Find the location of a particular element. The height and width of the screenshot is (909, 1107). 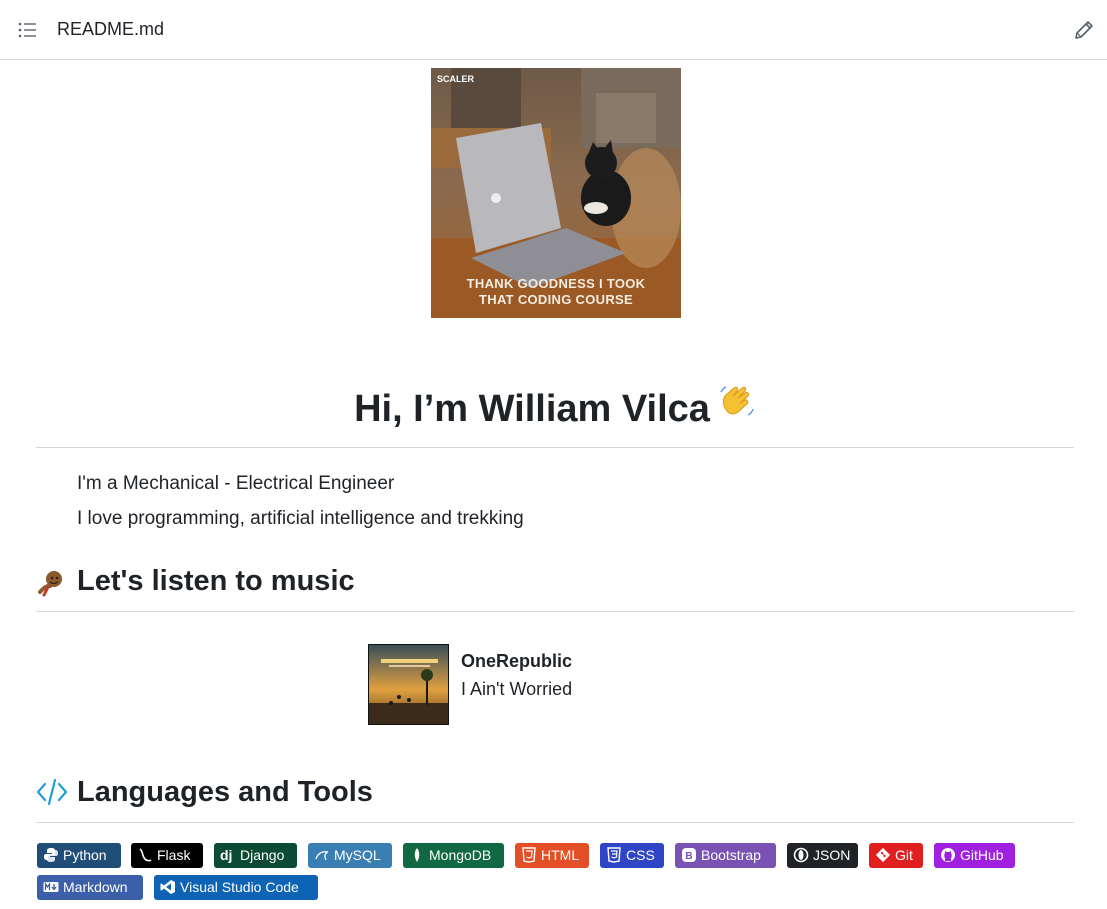

svg-text: B is located at coordinates (688, 856).